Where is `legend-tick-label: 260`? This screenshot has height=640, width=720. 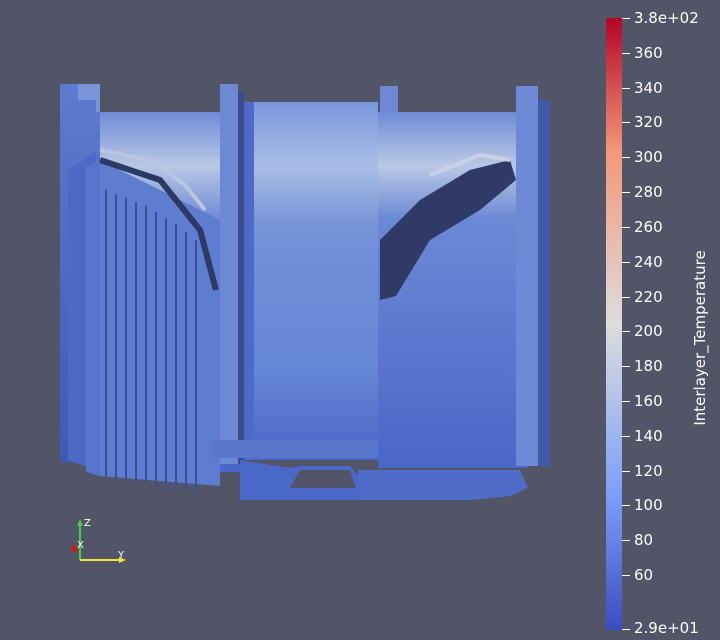 legend-tick-label: 260 is located at coordinates (648, 227).